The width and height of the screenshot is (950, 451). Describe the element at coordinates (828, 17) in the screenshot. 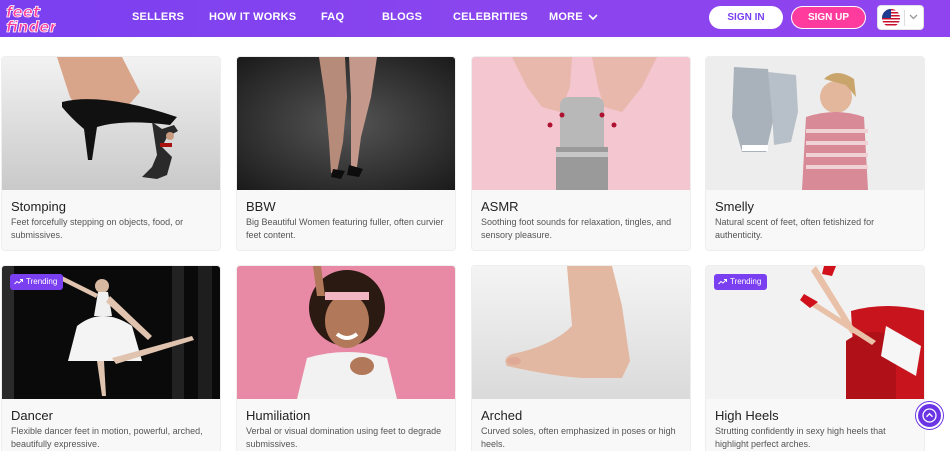

I see `sign-up-button: SIGN UP` at that location.